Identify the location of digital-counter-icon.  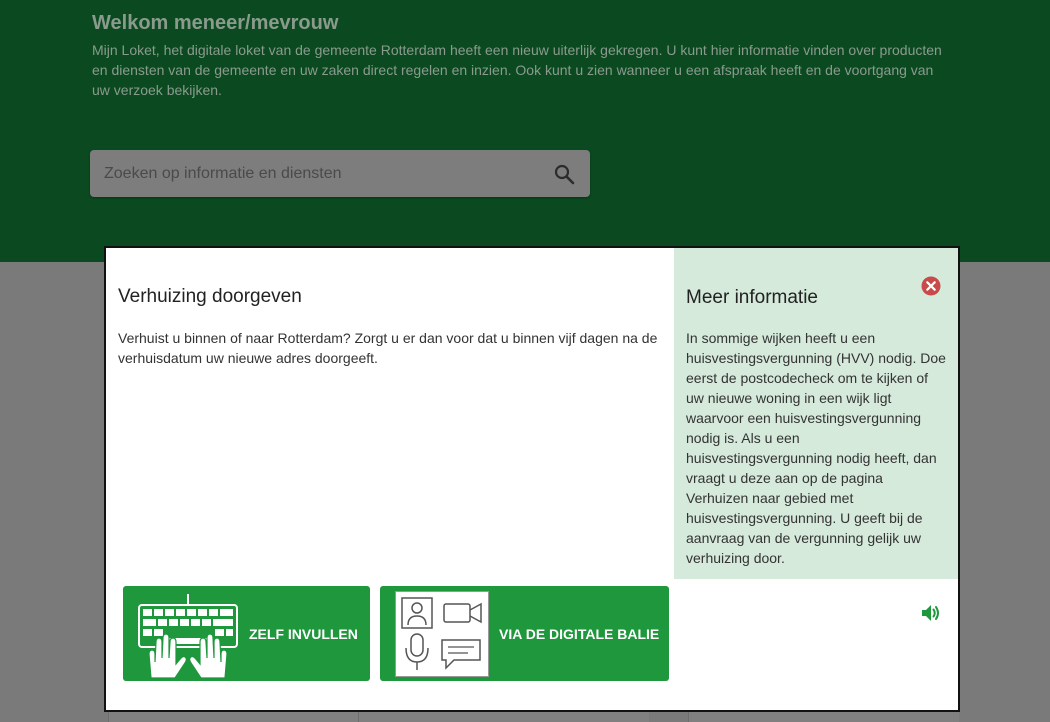
(442, 634).